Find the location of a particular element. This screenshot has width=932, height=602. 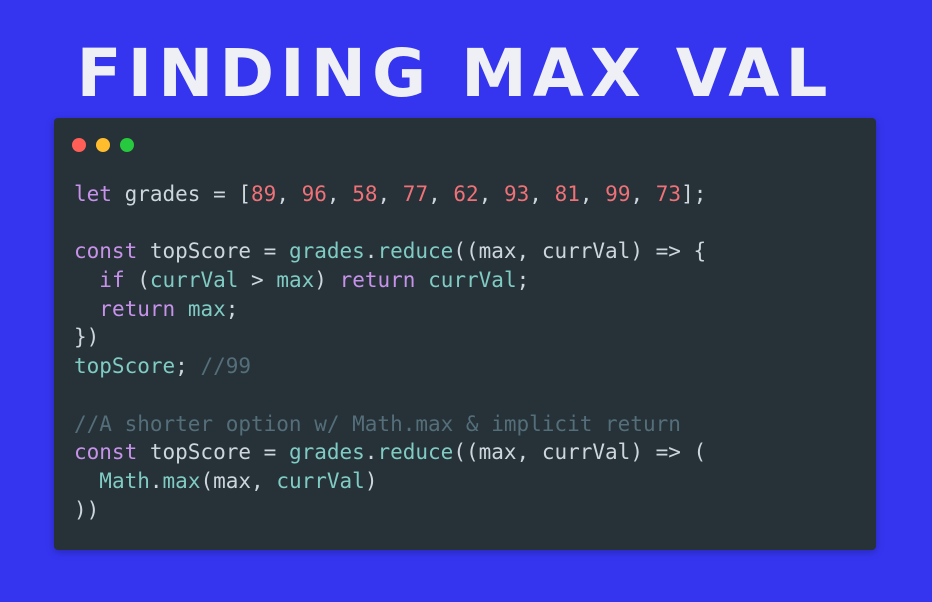

code-token-plain: ((max, currVal) => { is located at coordinates (580, 251).